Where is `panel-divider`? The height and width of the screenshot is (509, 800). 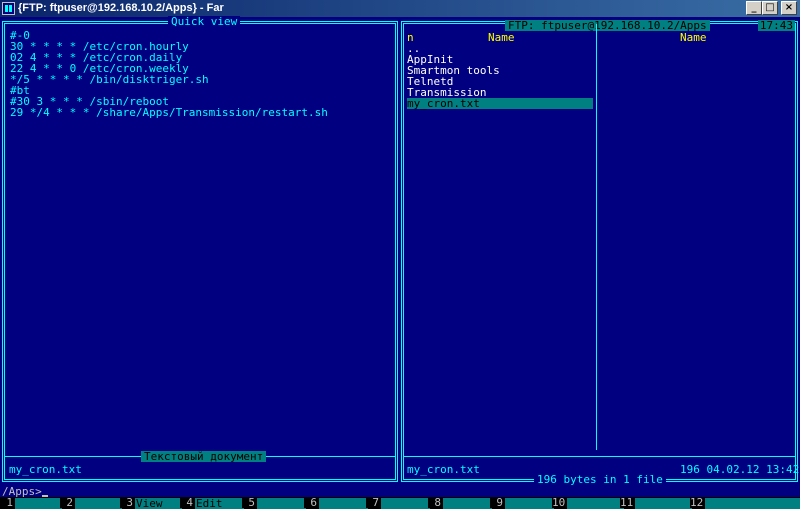
panel-divider is located at coordinates (599, 456).